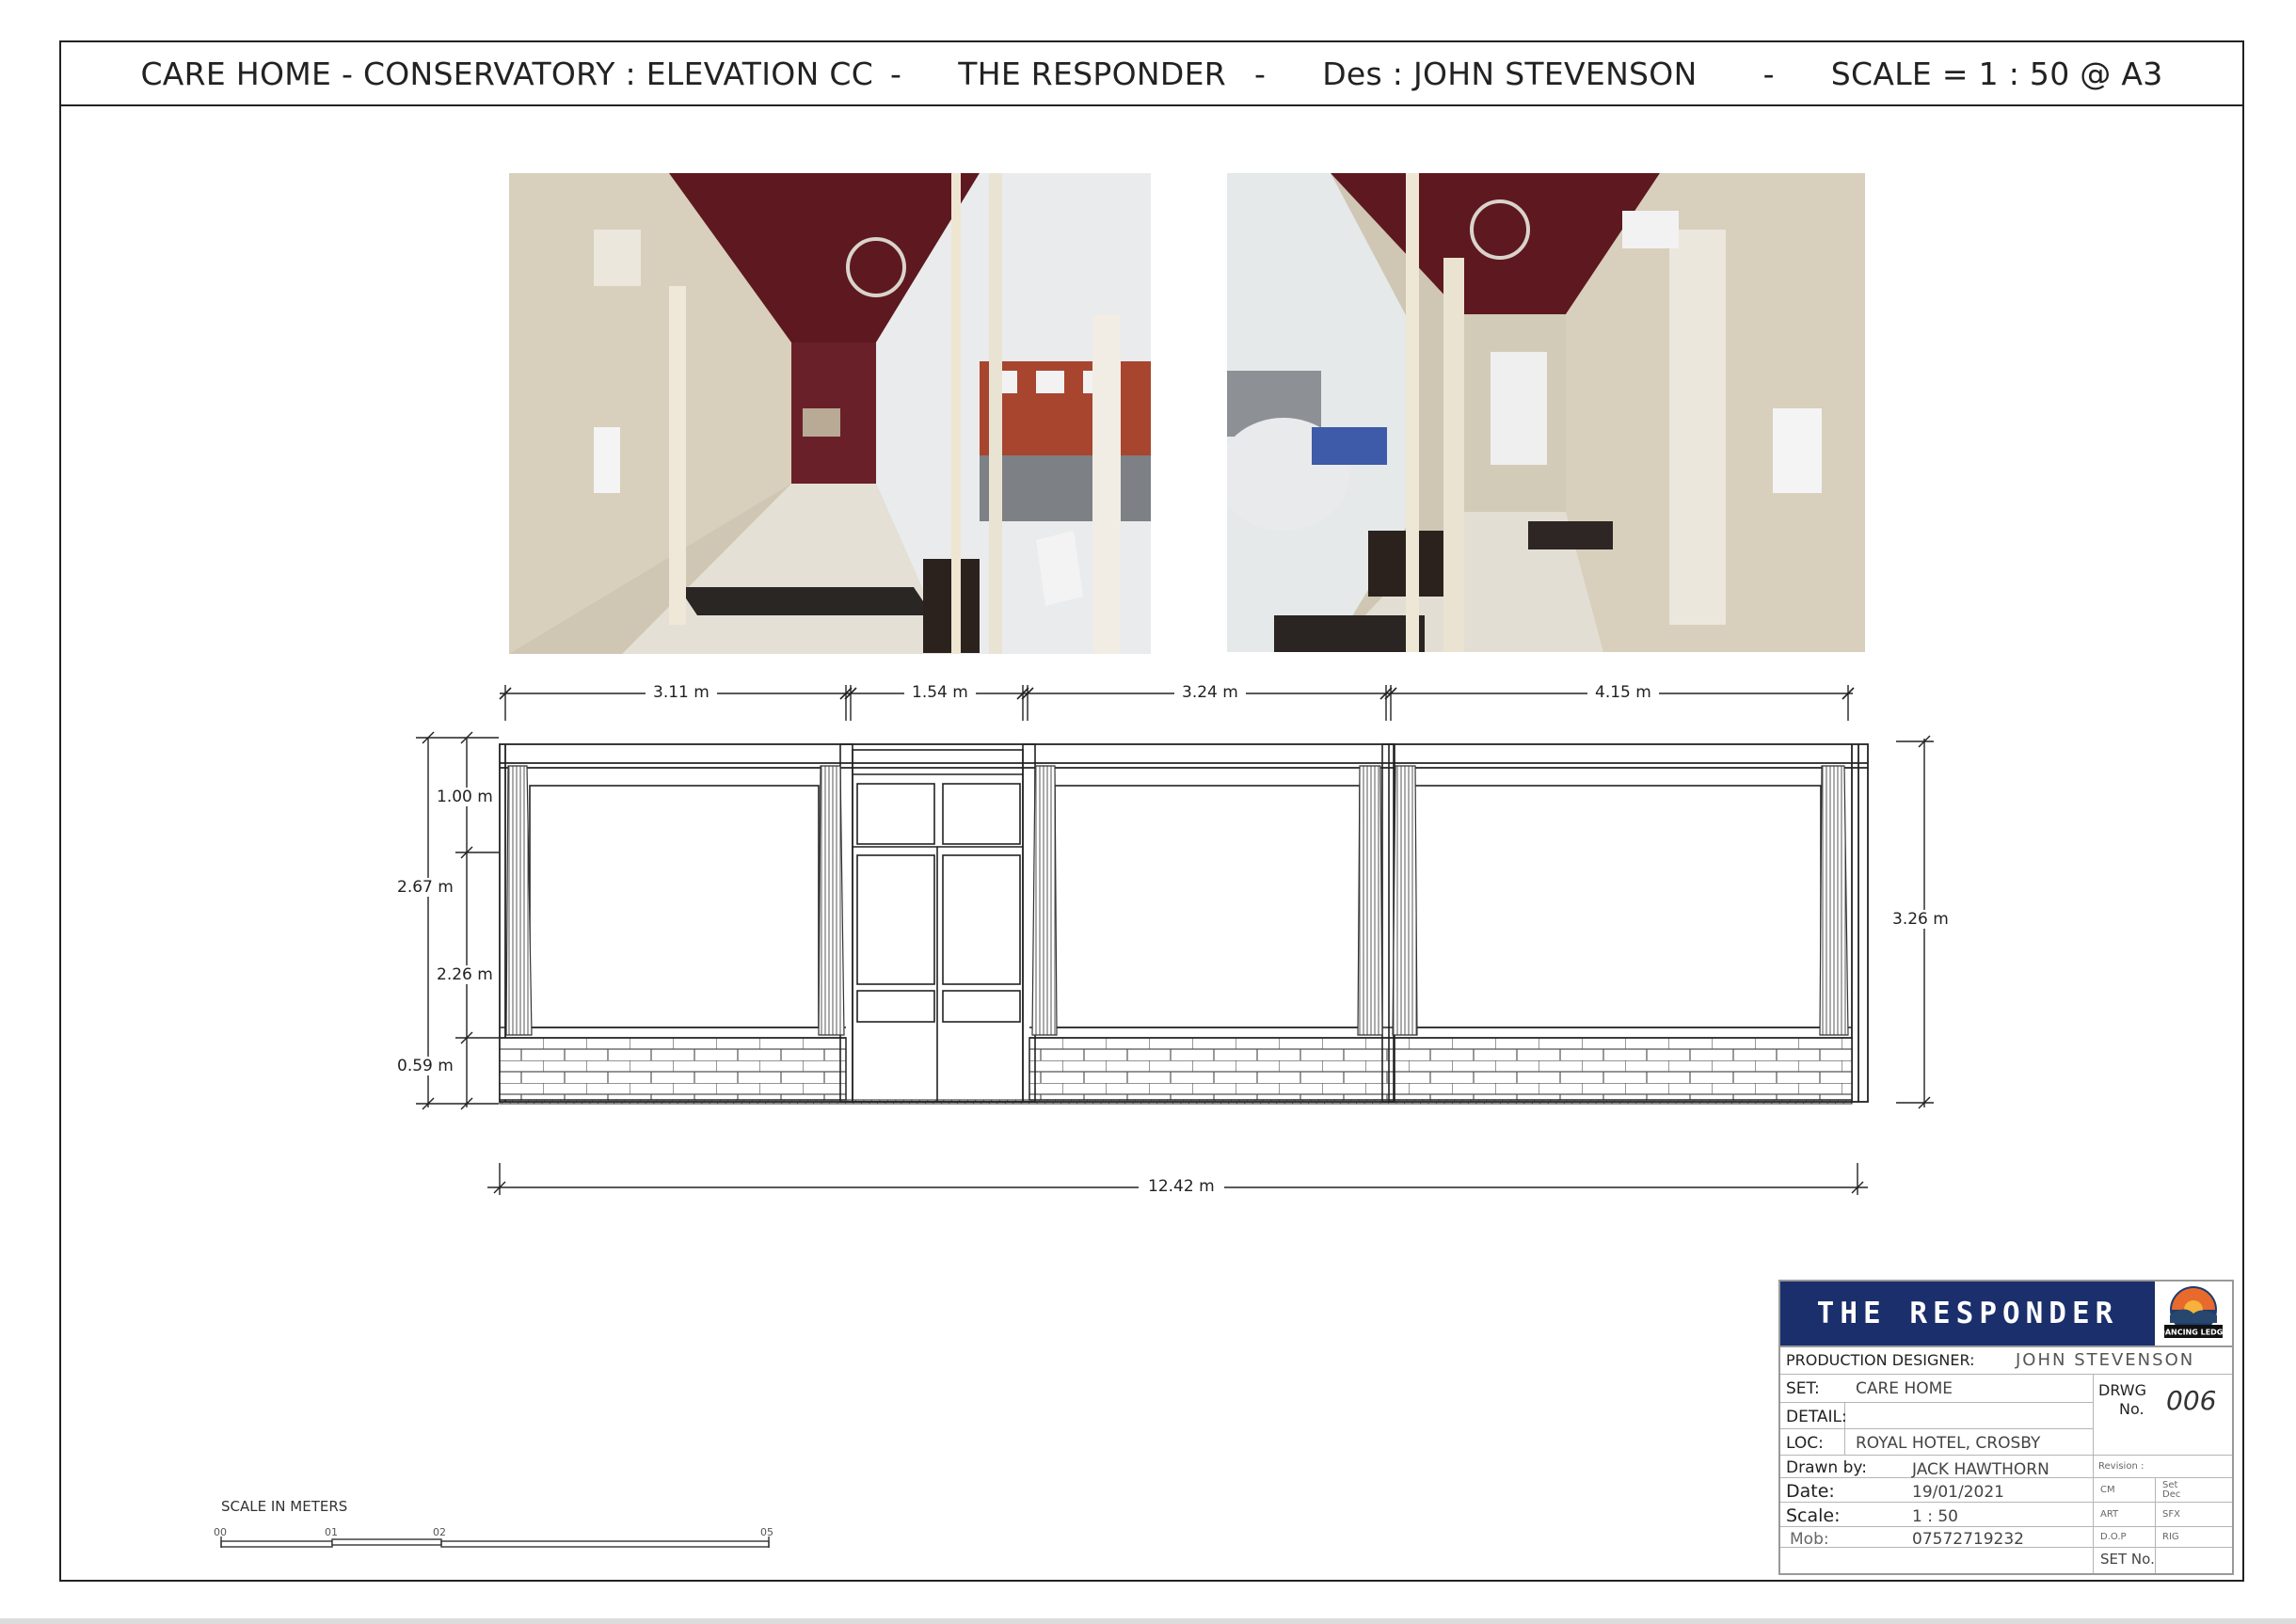 This screenshot has width=2296, height=1624. Describe the element at coordinates (1148, 1621) in the screenshot. I see `window-bottom-strip` at that location.